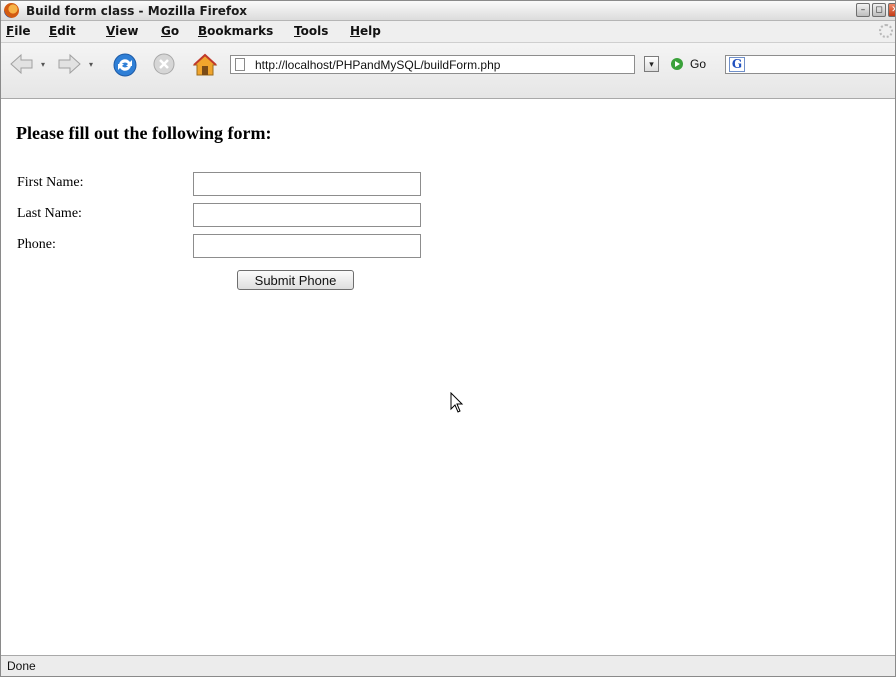 The height and width of the screenshot is (677, 896). What do you see at coordinates (737, 64) in the screenshot?
I see `google-search-icon: G` at bounding box center [737, 64].